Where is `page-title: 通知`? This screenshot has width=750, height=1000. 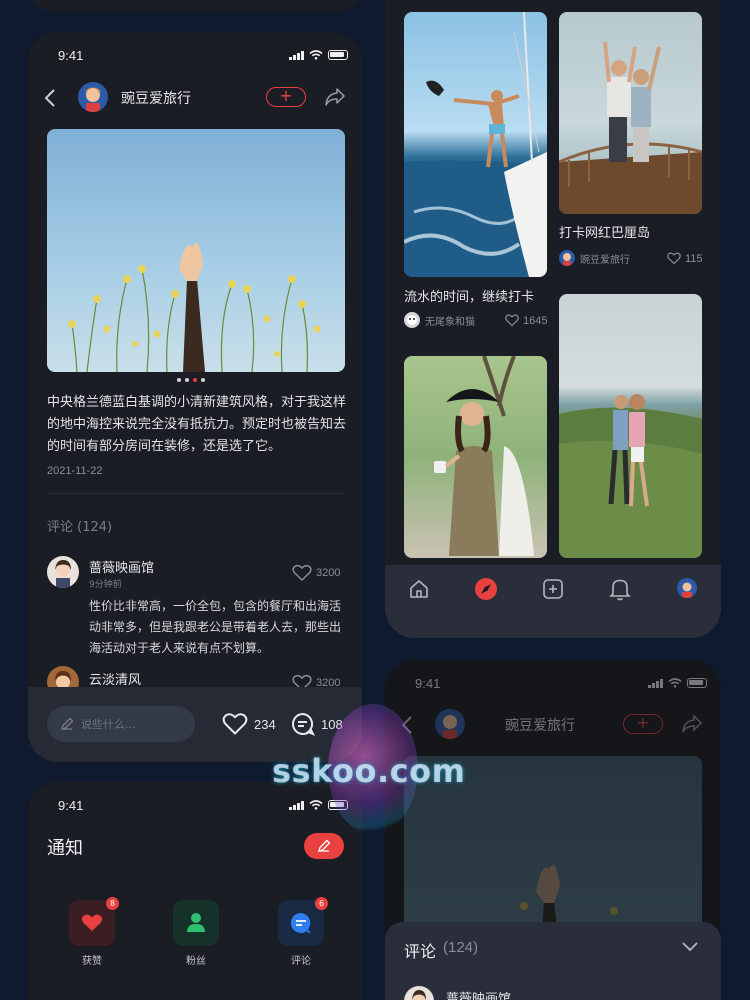
page-title: 通知 is located at coordinates (65, 848).